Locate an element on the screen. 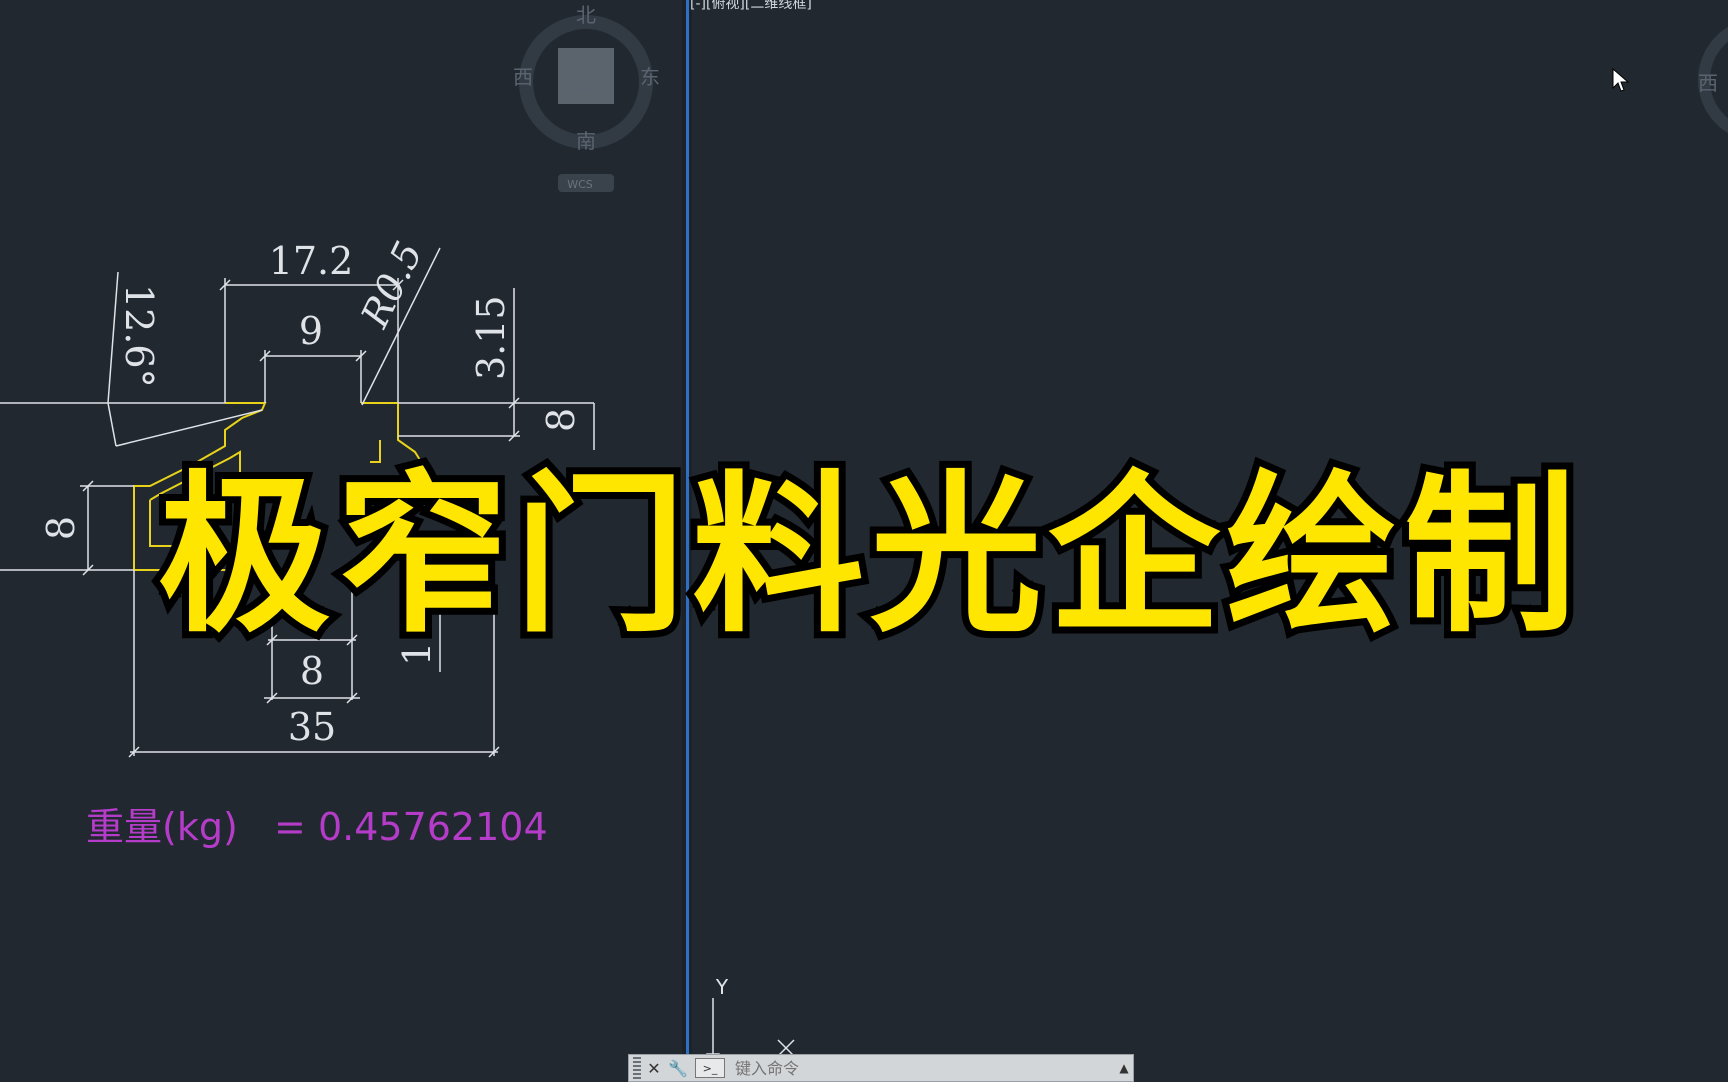 The height and width of the screenshot is (1082, 1728). viewcube-right: 西 is located at coordinates (1713, 80).